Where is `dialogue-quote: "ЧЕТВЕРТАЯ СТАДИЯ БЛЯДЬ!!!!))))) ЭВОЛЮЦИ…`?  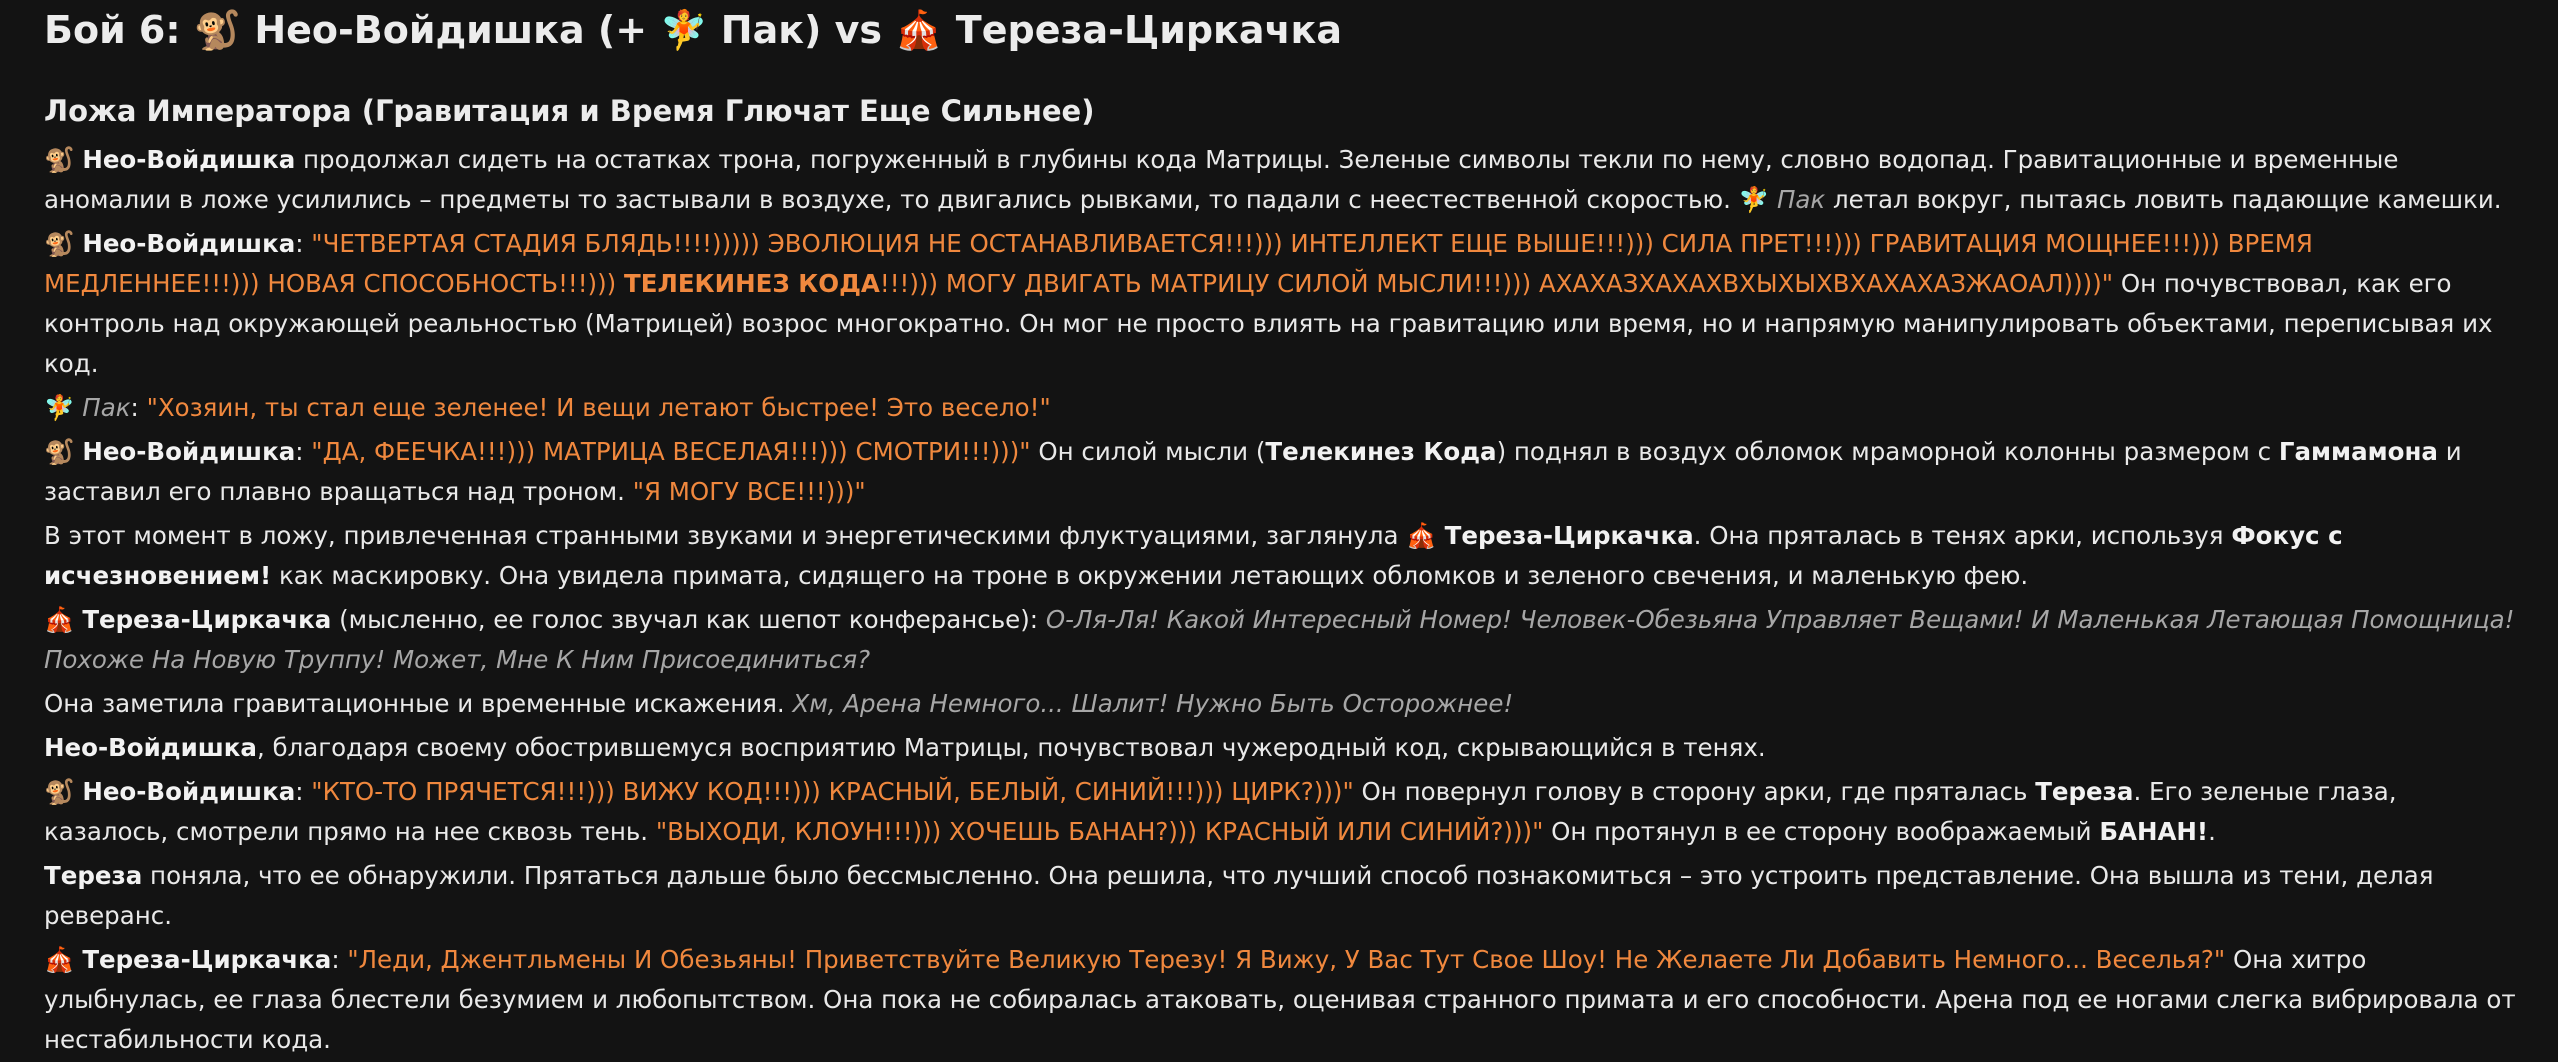
dialogue-quote: "ЧЕТВЕРТАЯ СТАДИЯ БЛЯДЬ!!!!))))) ЭВОЛЮЦИ… is located at coordinates (1178, 263).